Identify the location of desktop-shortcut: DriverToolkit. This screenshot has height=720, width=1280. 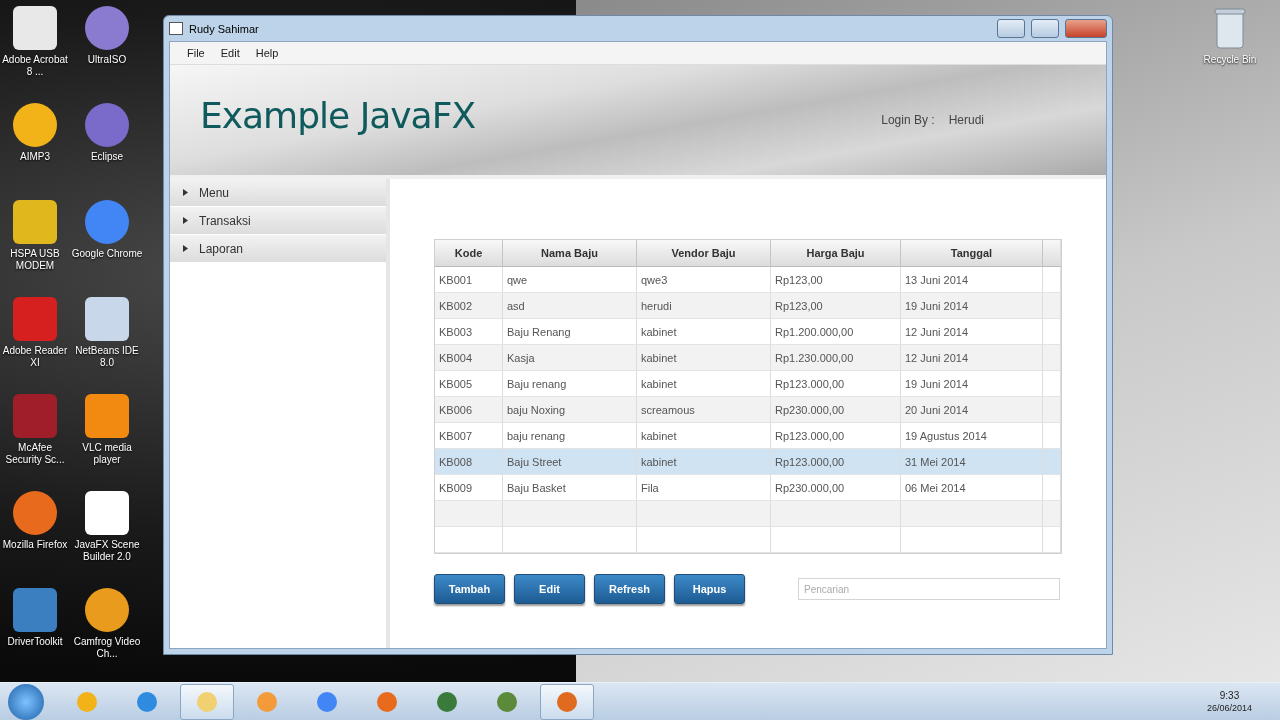
(35, 631).